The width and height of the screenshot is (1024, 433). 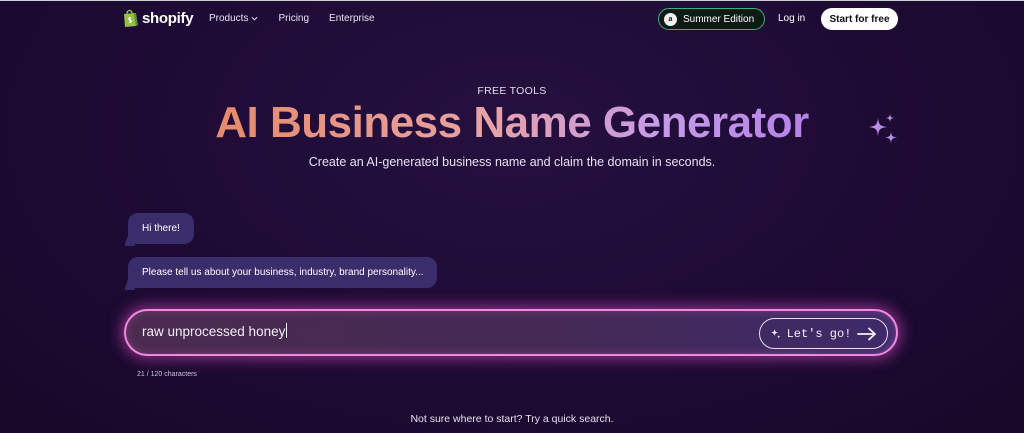 What do you see at coordinates (867, 333) in the screenshot?
I see `arrow-right-icon` at bounding box center [867, 333].